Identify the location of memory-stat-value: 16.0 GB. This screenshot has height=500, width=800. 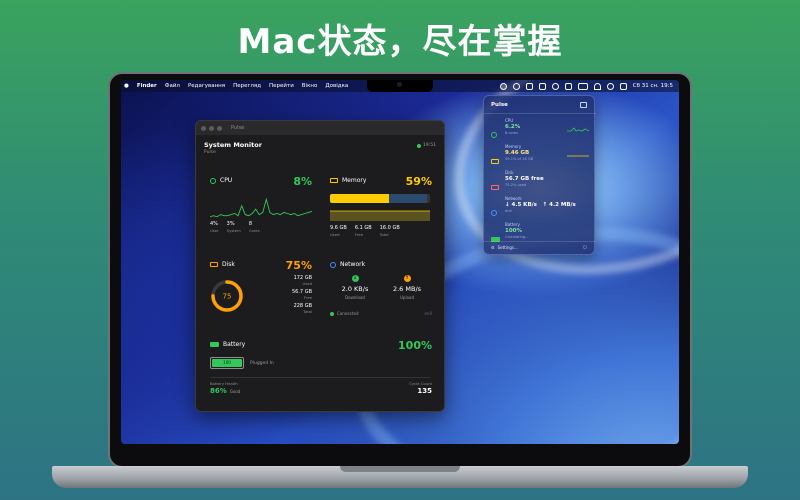
(389, 228).